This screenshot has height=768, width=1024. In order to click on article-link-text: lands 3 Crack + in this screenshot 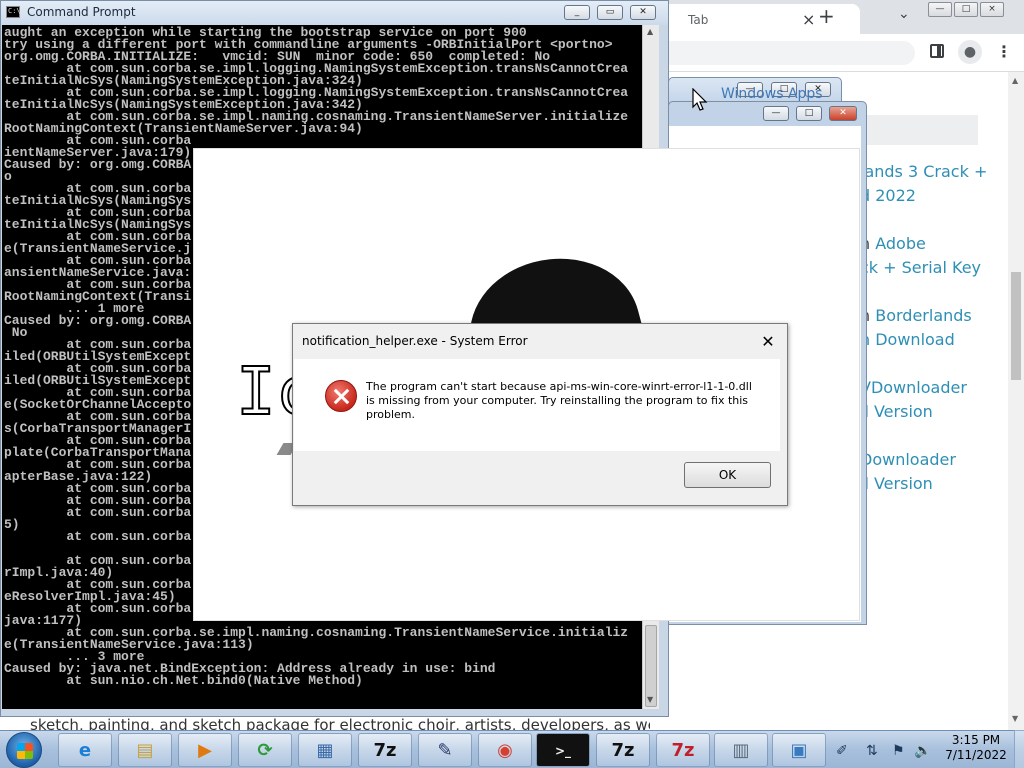, I will do `click(923, 171)`.